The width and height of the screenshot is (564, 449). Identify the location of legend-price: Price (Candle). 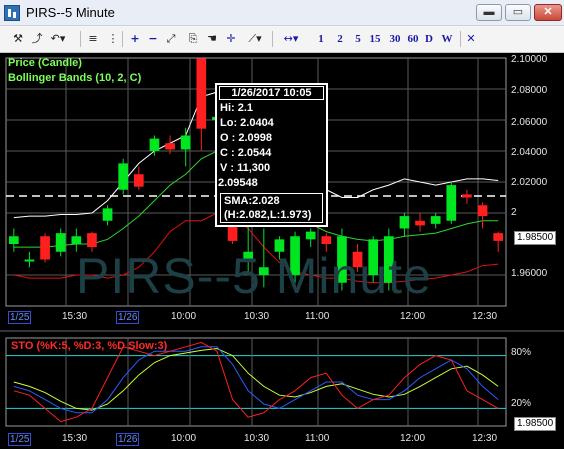
(45, 63).